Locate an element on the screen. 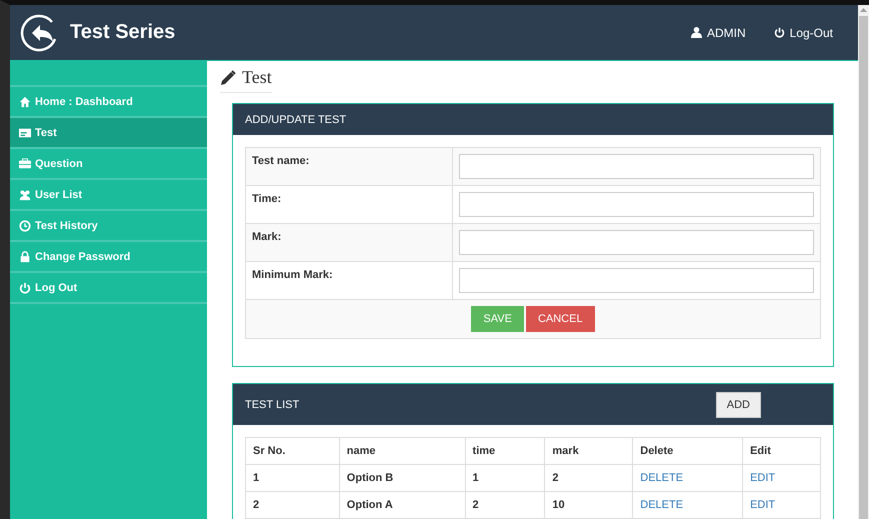 The height and width of the screenshot is (519, 869). logout-link: Log-Out is located at coordinates (803, 33).